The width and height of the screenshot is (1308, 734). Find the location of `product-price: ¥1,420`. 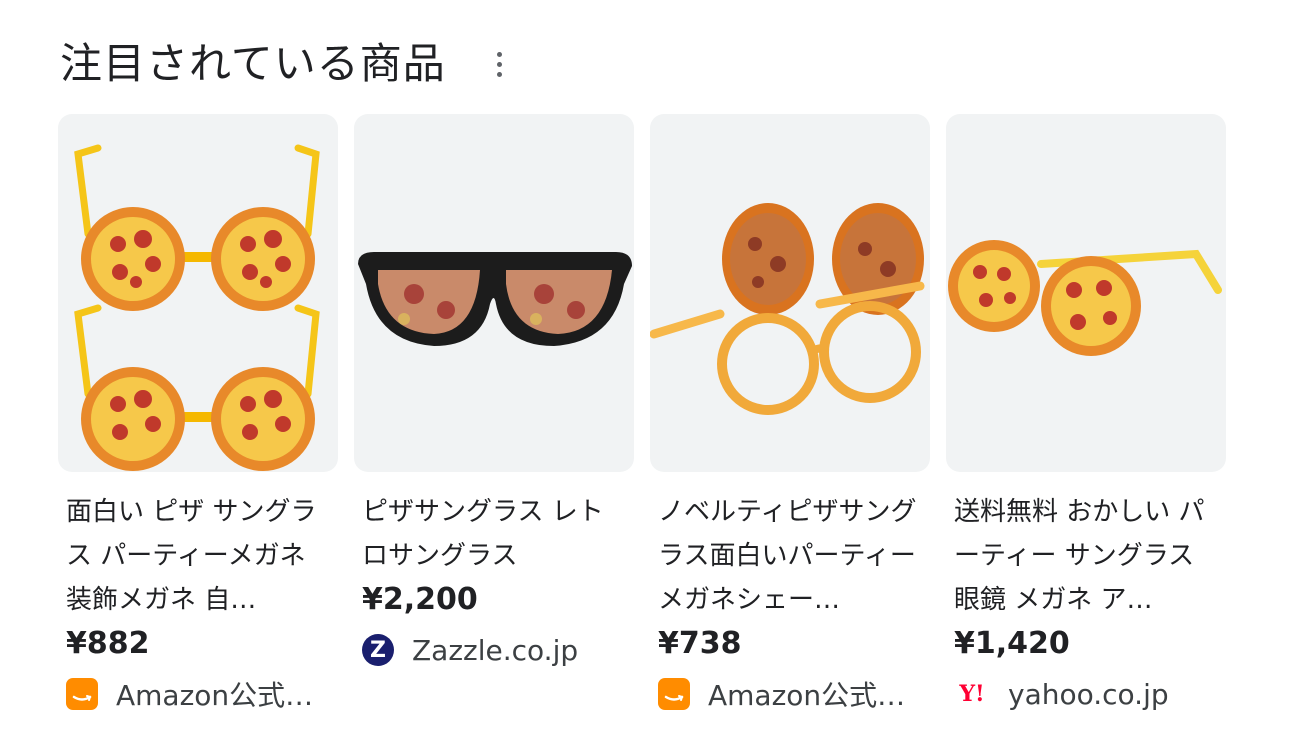

product-price: ¥1,420 is located at coordinates (1012, 643).